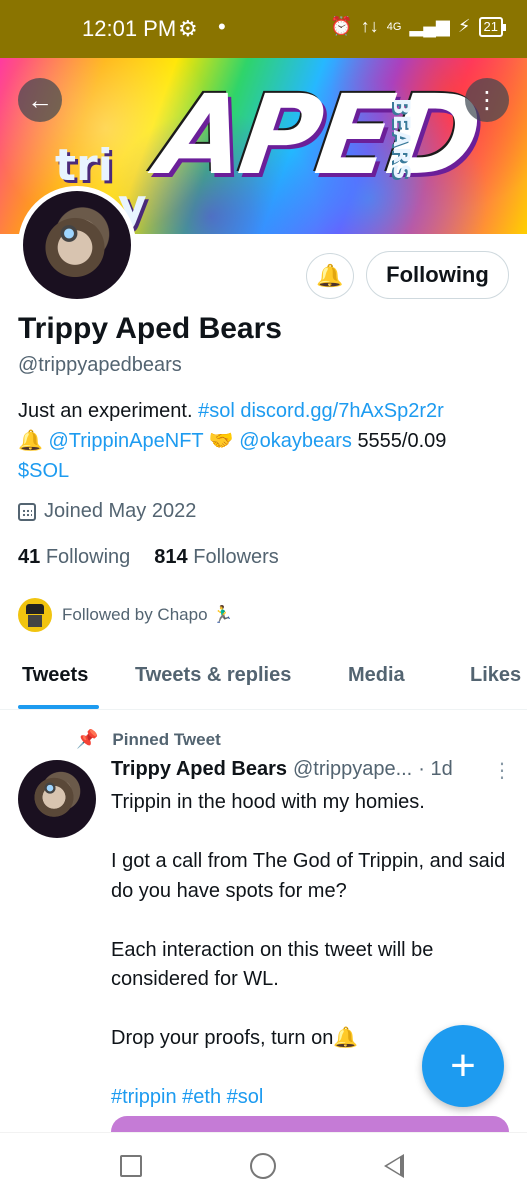 This screenshot has height=1200, width=527. Describe the element at coordinates (400, 139) in the screenshot. I see `banner-logo-side: BEARS` at that location.